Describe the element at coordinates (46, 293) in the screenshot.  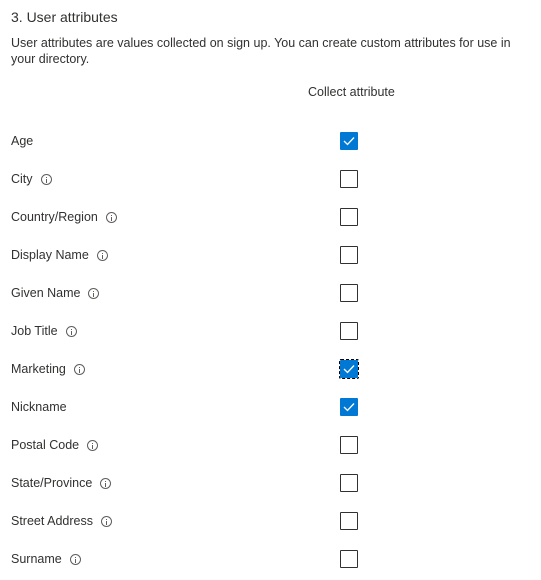
I see `attribute-label: Given Name` at that location.